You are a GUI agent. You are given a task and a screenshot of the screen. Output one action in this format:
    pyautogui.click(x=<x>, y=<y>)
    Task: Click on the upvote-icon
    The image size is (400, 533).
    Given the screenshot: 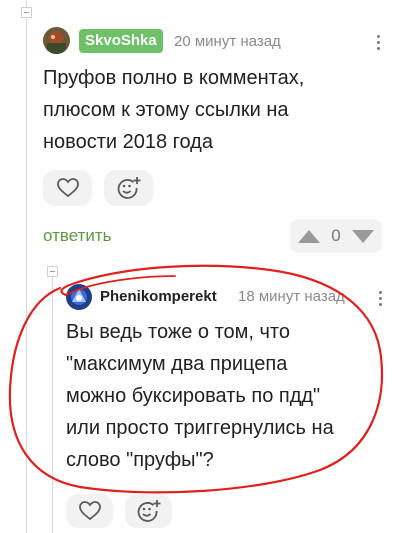 What is the action you would take?
    pyautogui.click(x=309, y=236)
    